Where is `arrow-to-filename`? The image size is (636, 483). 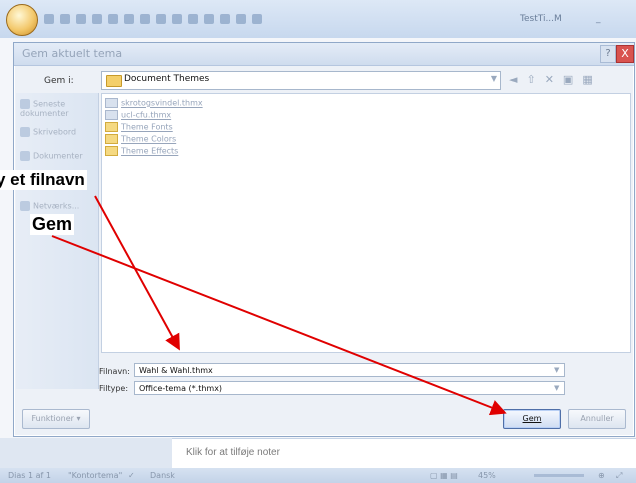 arrow-to-filename is located at coordinates (137, 273).